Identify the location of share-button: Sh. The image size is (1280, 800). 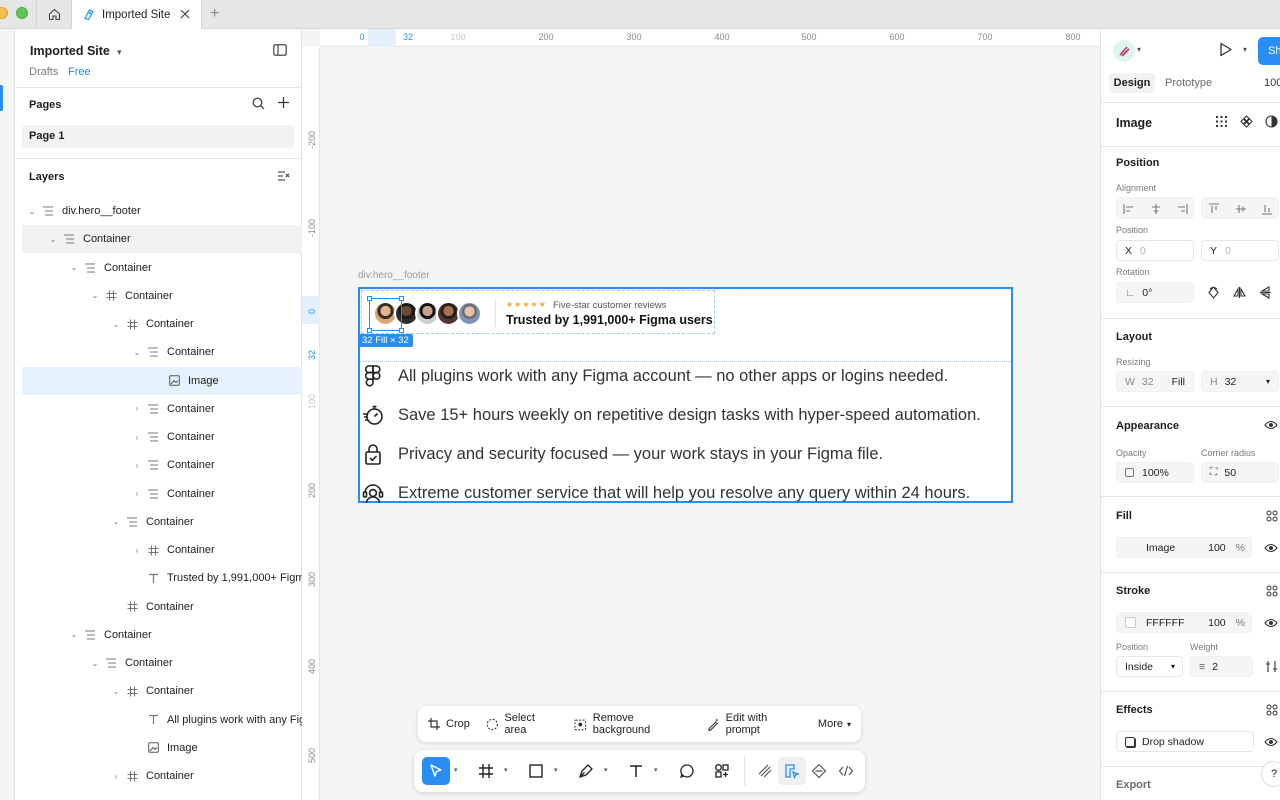
(1269, 51).